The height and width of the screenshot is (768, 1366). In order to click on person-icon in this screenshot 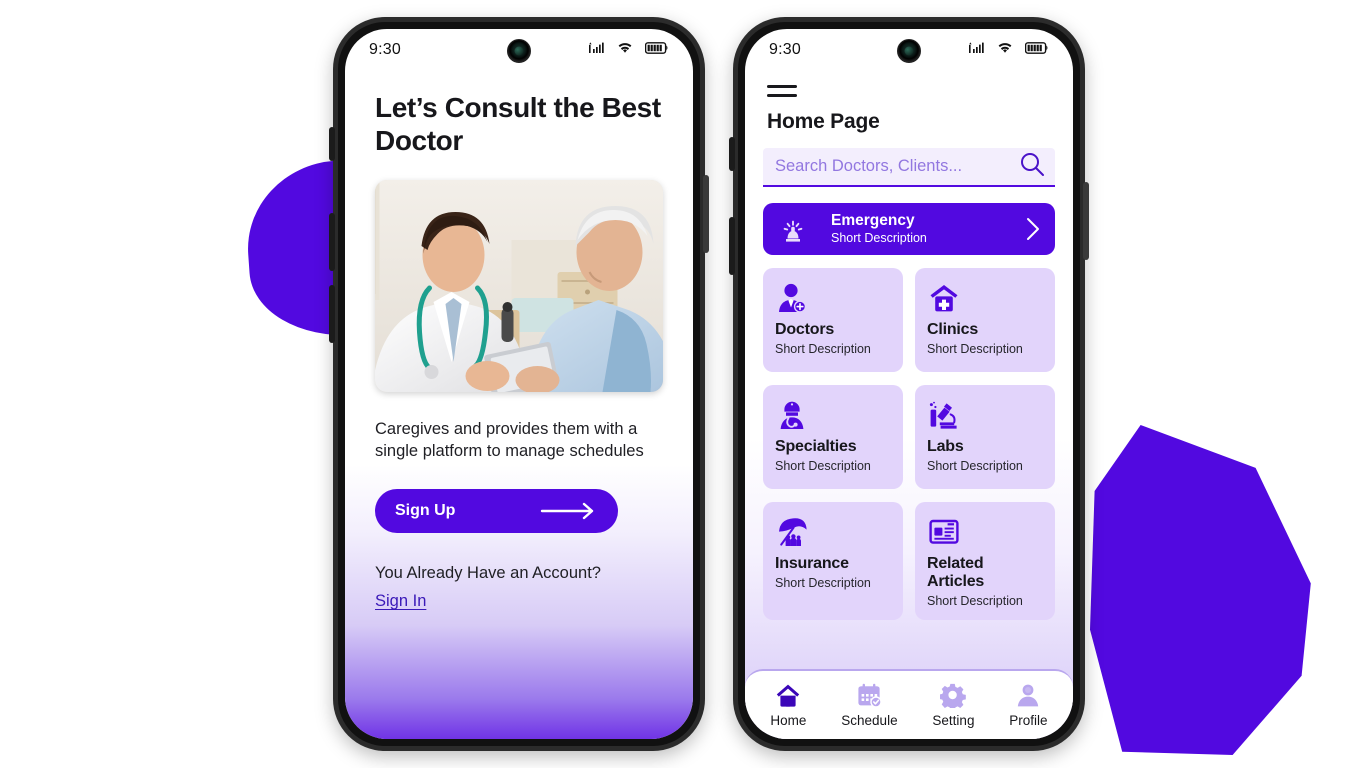, I will do `click(1028, 695)`.